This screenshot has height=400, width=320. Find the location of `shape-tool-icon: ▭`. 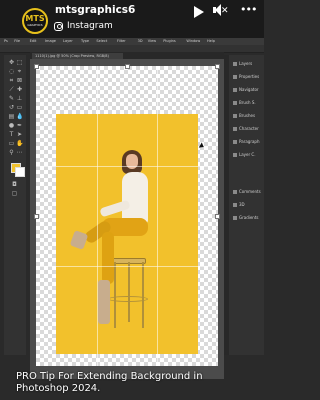

shape-tool-icon: ▭ is located at coordinates (11, 143).